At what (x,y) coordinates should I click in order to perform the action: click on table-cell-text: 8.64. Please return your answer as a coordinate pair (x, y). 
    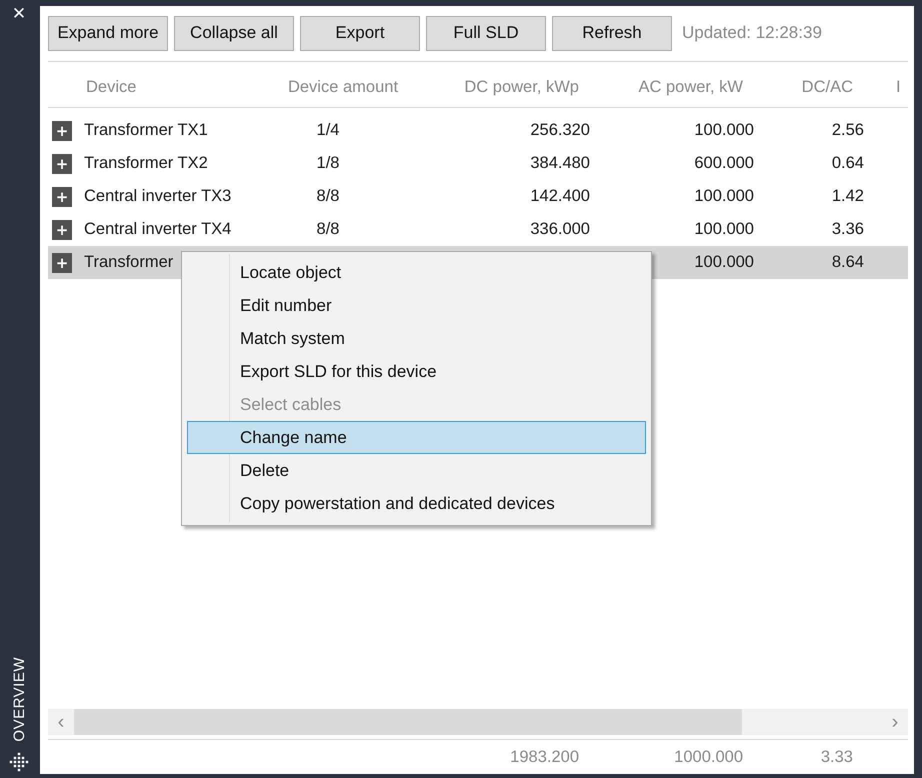
    Looking at the image, I should click on (847, 262).